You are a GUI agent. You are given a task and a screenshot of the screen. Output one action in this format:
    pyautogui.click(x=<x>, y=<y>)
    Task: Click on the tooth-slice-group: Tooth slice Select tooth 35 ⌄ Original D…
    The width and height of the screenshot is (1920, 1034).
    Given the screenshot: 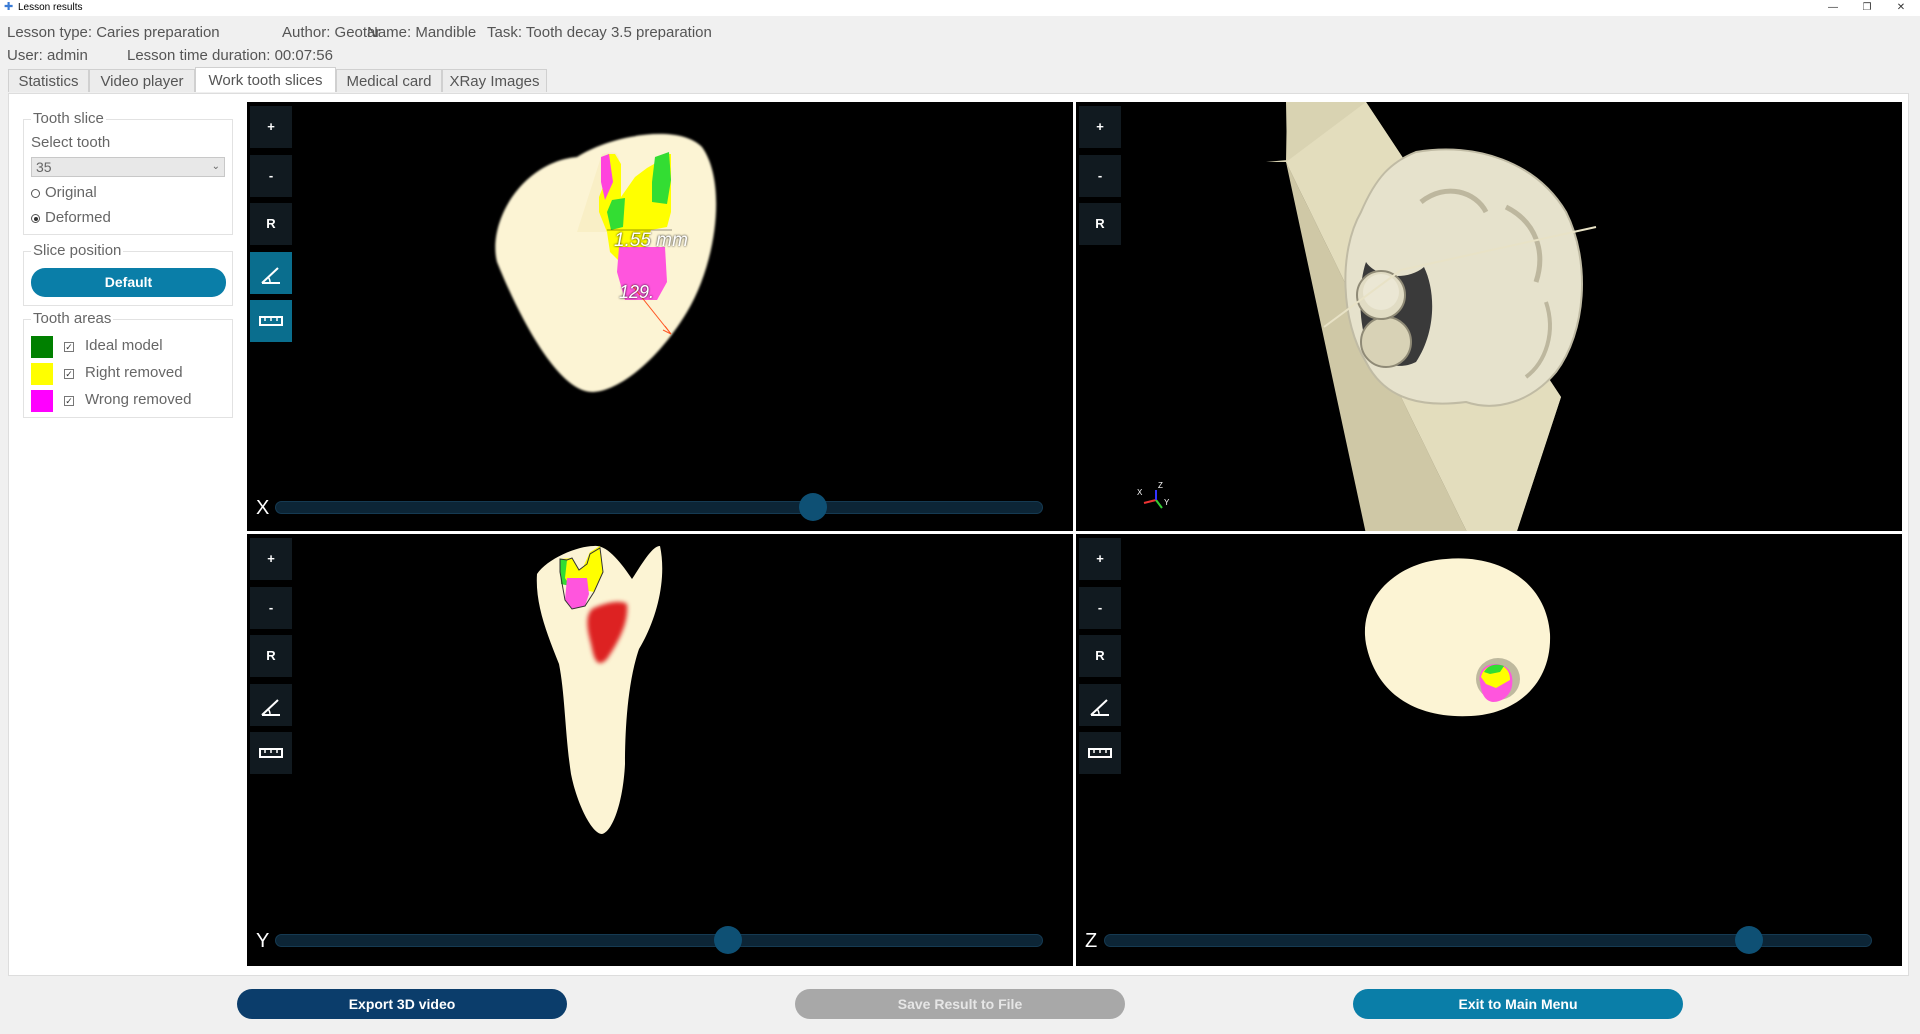 What is the action you would take?
    pyautogui.click(x=128, y=172)
    